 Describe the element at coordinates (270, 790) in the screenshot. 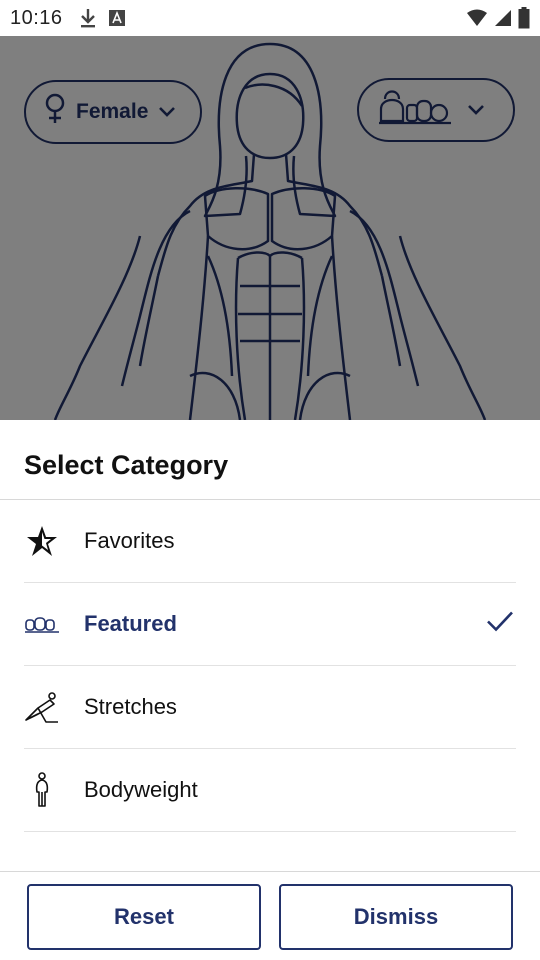

I see `category-item-bodyweight: Bodyweight` at that location.